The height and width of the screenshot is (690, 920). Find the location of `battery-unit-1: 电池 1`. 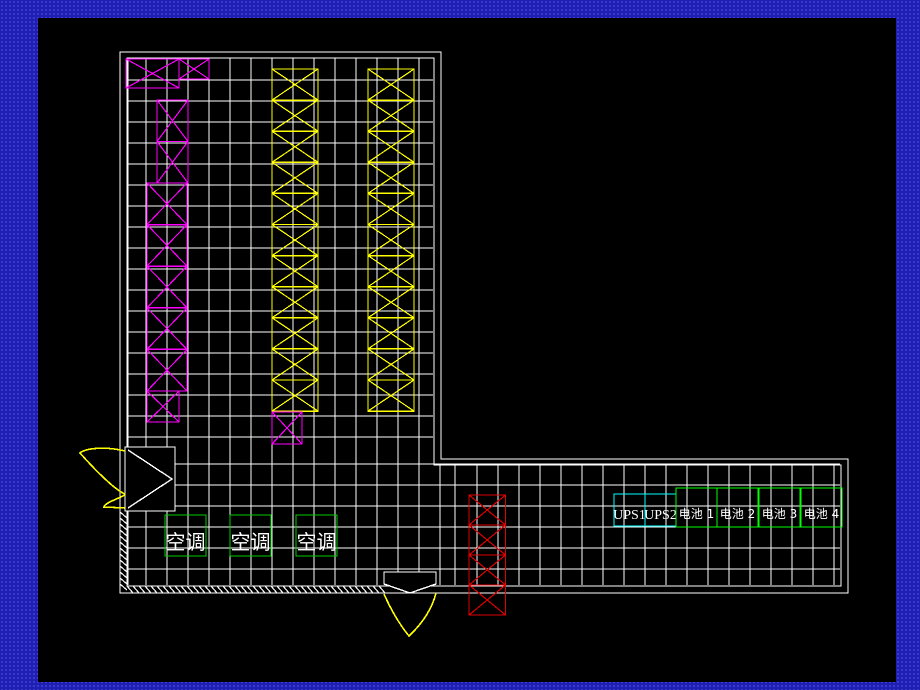

battery-unit-1: 电池 1 is located at coordinates (696, 507).